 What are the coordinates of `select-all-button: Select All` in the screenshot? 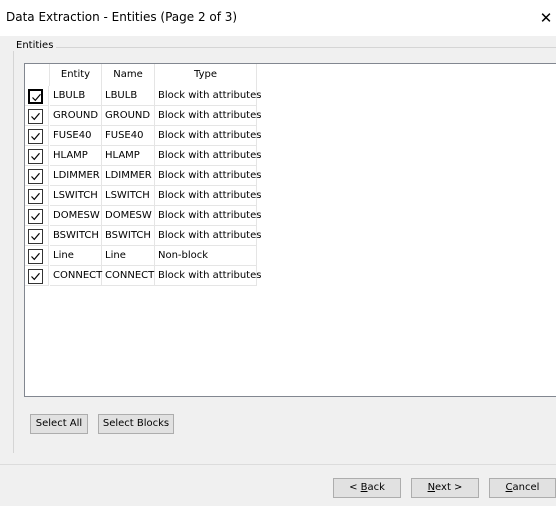 It's located at (59, 424).